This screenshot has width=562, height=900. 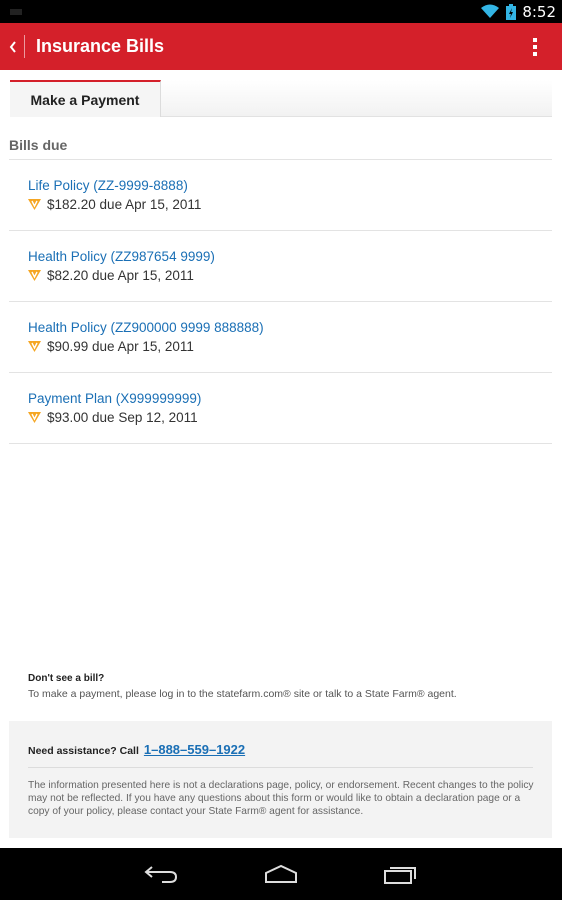 I want to click on back-divider, so click(x=24, y=46).